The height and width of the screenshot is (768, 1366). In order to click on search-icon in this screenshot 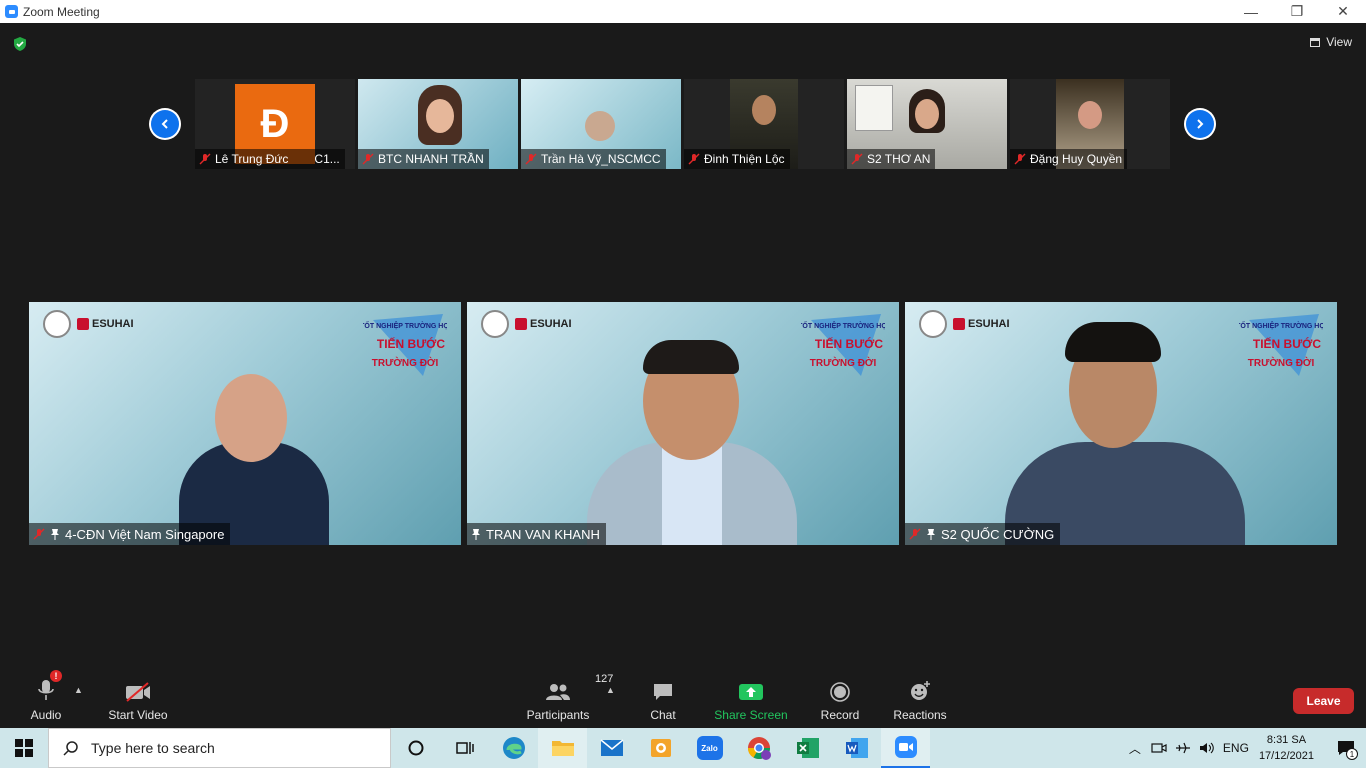, I will do `click(70, 748)`.